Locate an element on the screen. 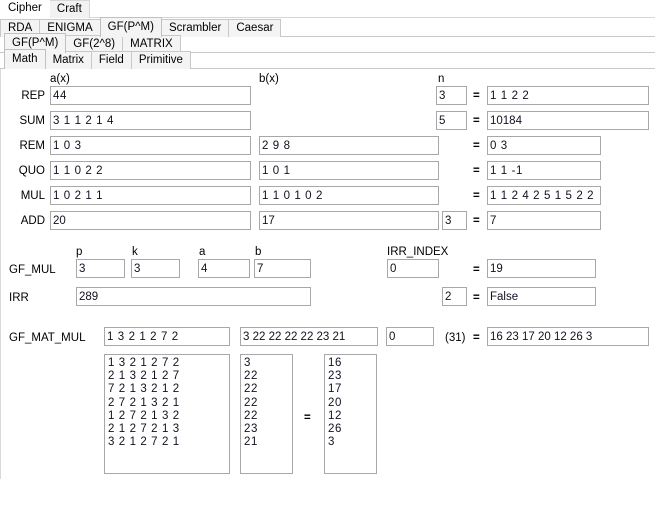  irr-value-input is located at coordinates (193, 296).